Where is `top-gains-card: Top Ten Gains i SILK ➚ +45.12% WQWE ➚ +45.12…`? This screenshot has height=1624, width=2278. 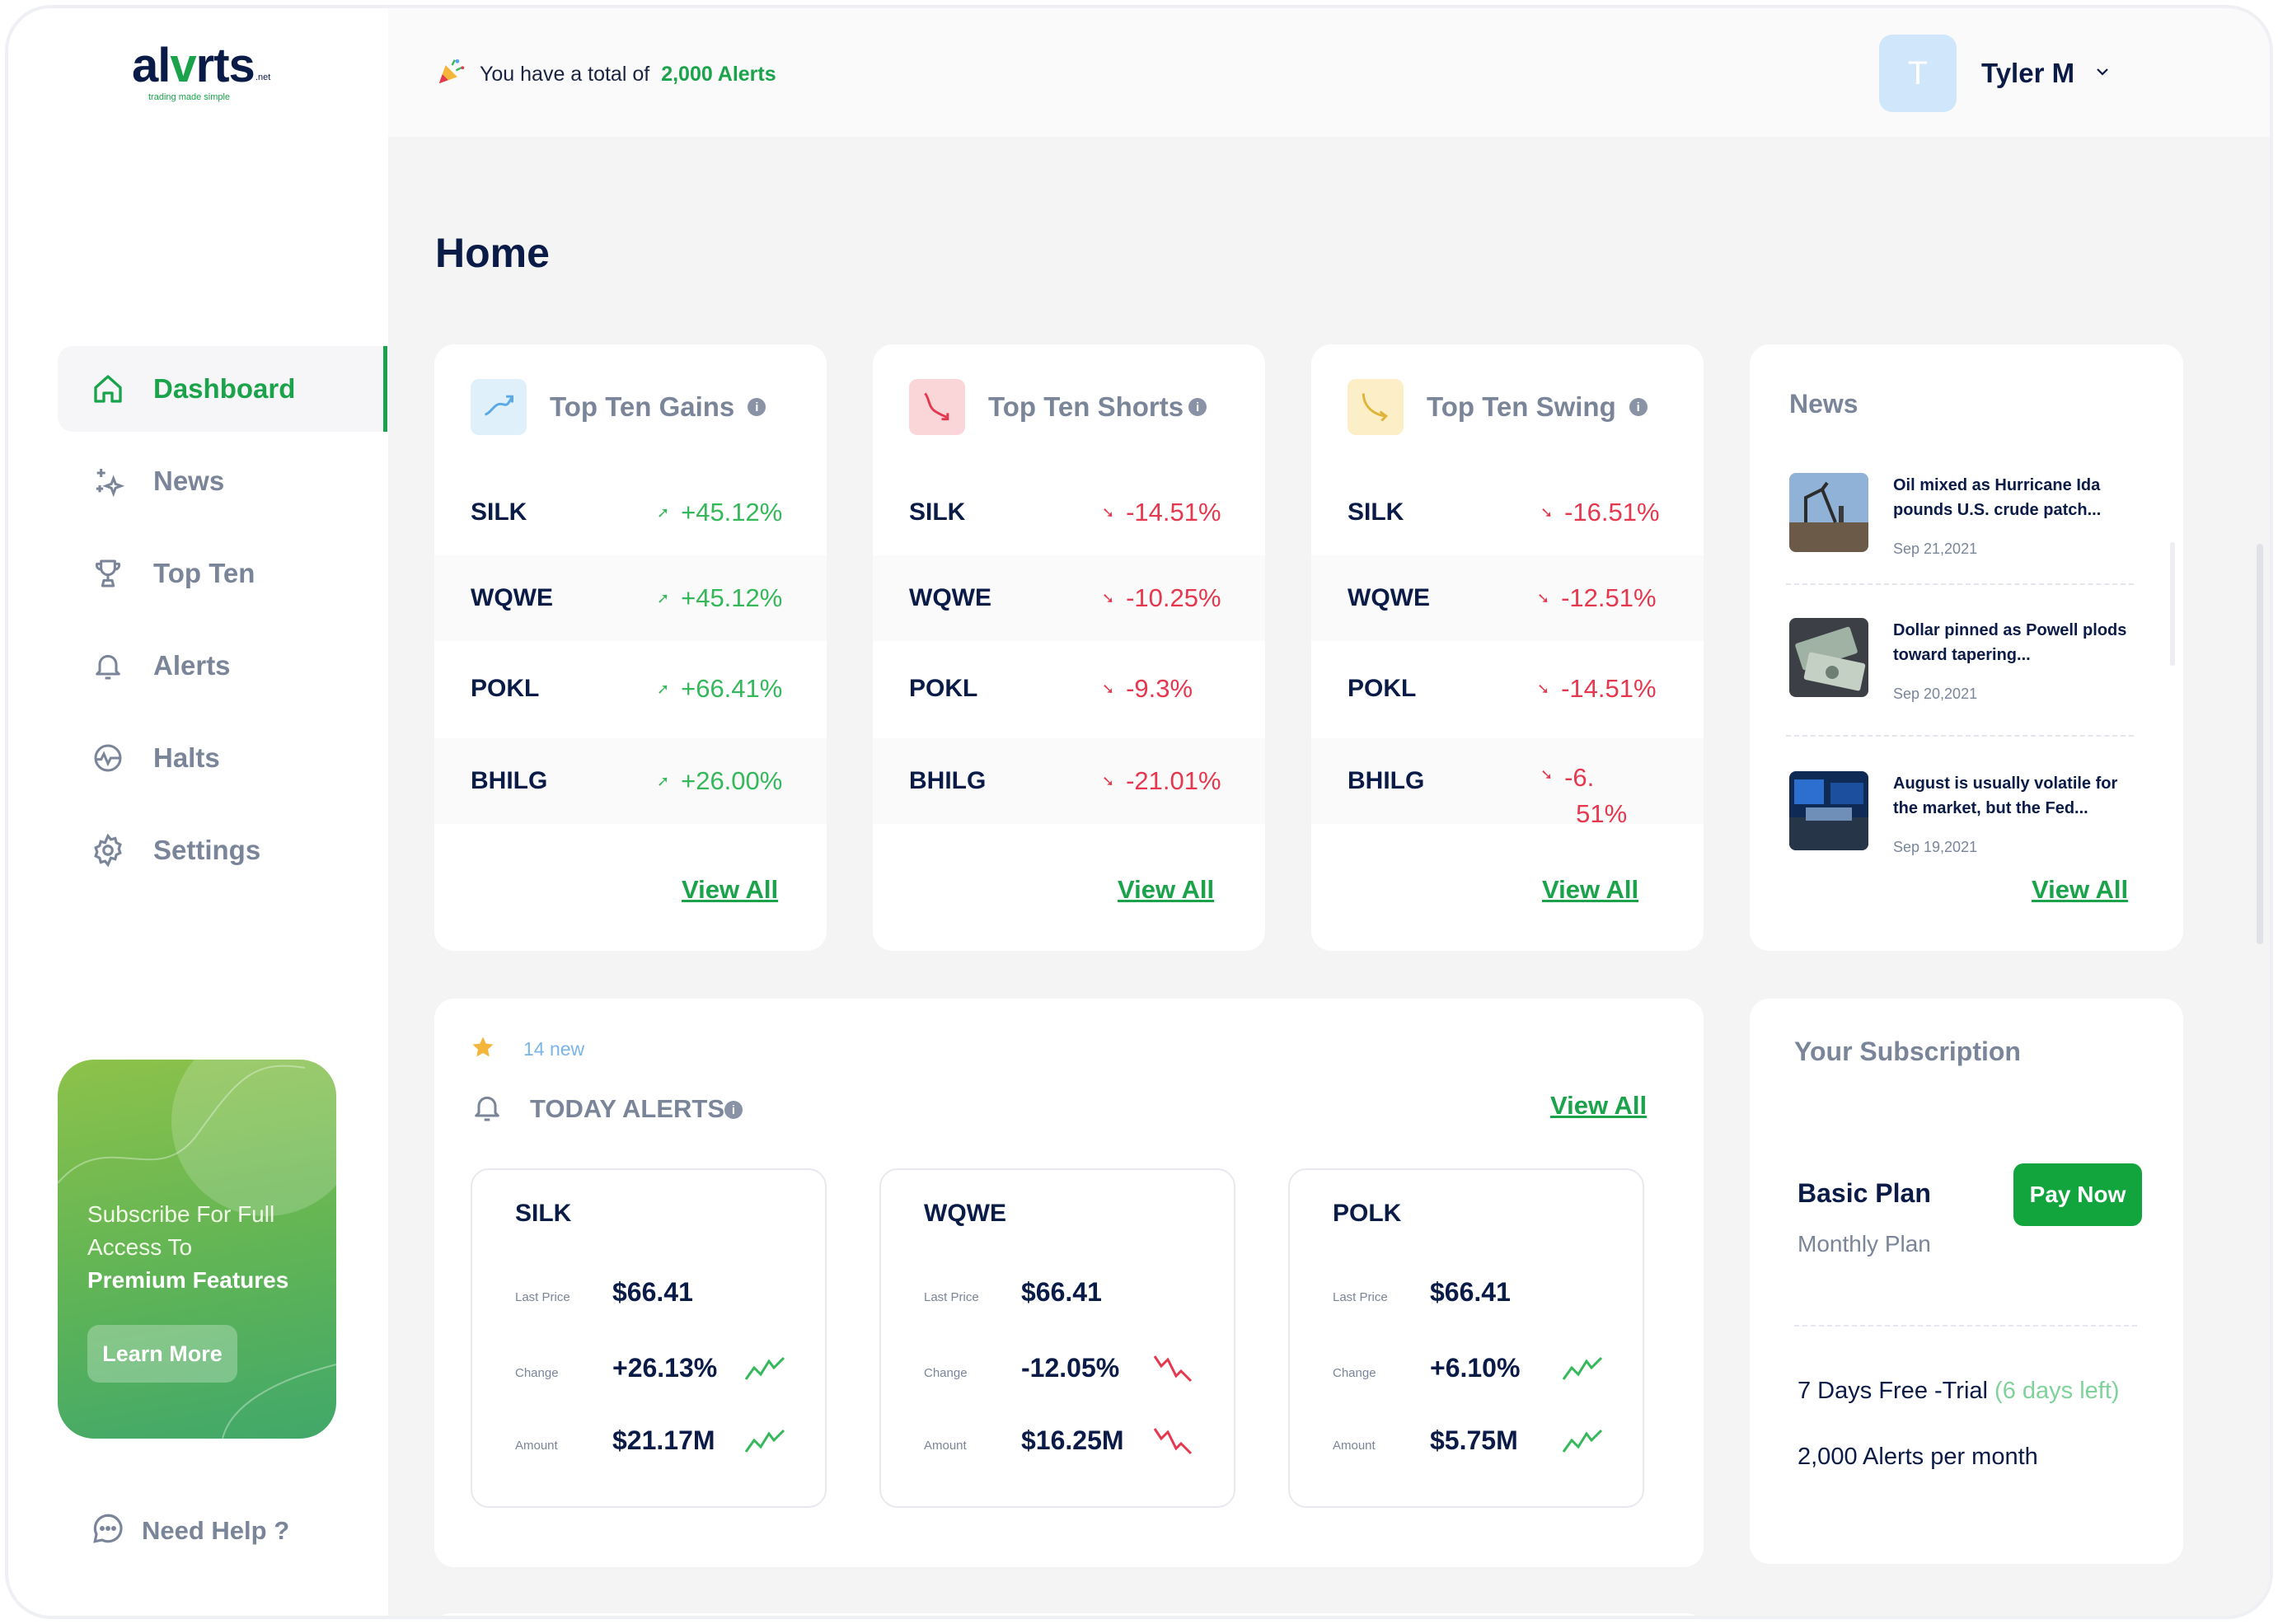 top-gains-card: Top Ten Gains i SILK ➚ +45.12% WQWE ➚ +45.12… is located at coordinates (631, 647).